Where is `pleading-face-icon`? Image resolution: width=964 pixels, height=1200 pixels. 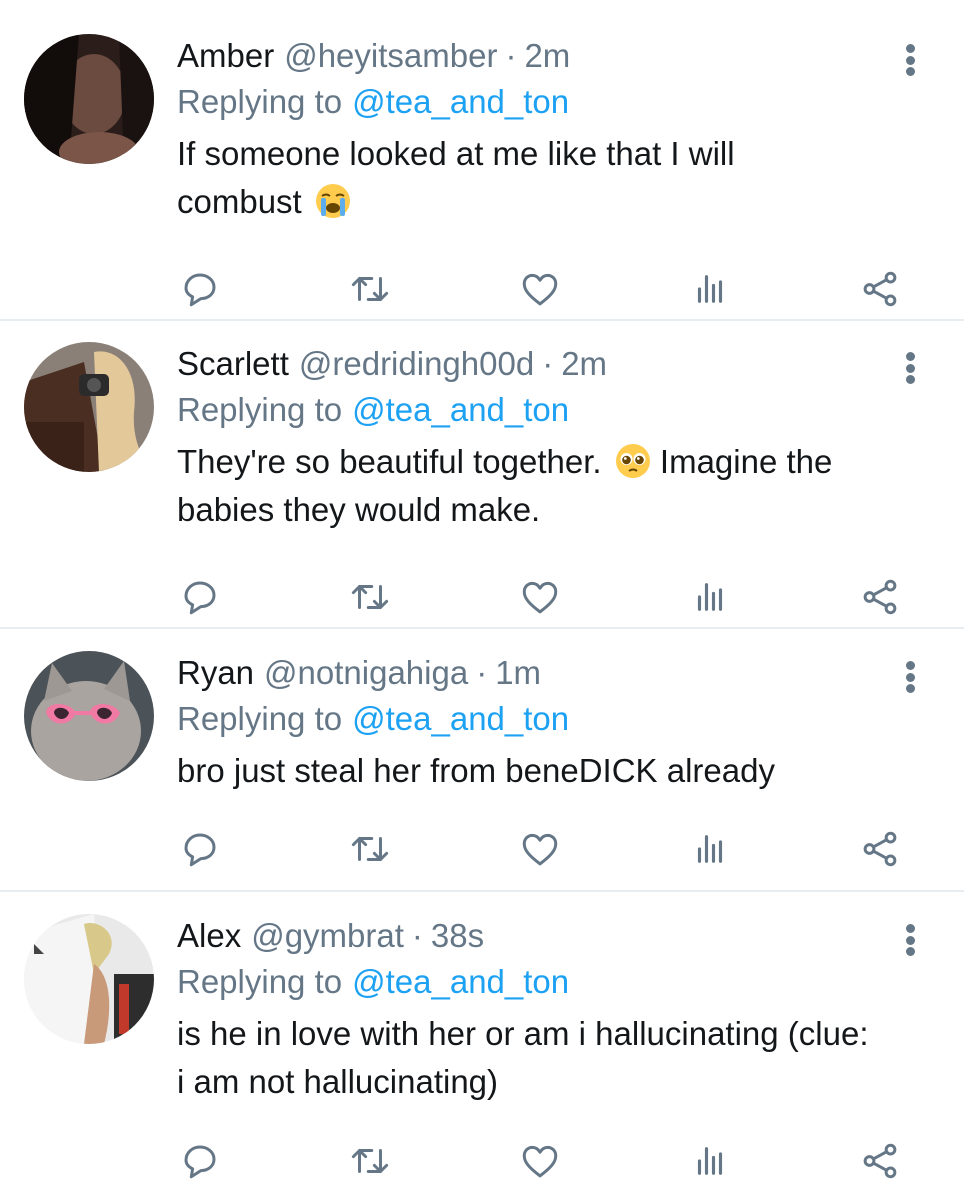
pleading-face-icon is located at coordinates (632, 461).